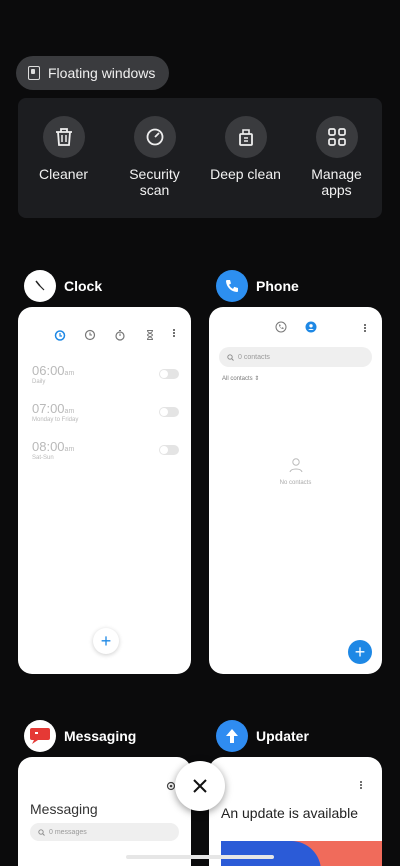  I want to click on messaging-app-header: Messaging, so click(80, 736).